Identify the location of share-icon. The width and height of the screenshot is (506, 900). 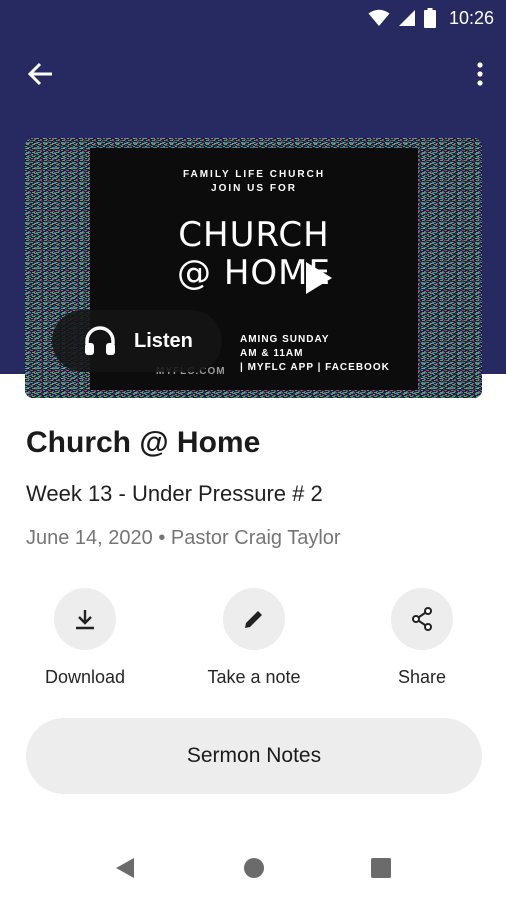
(422, 619).